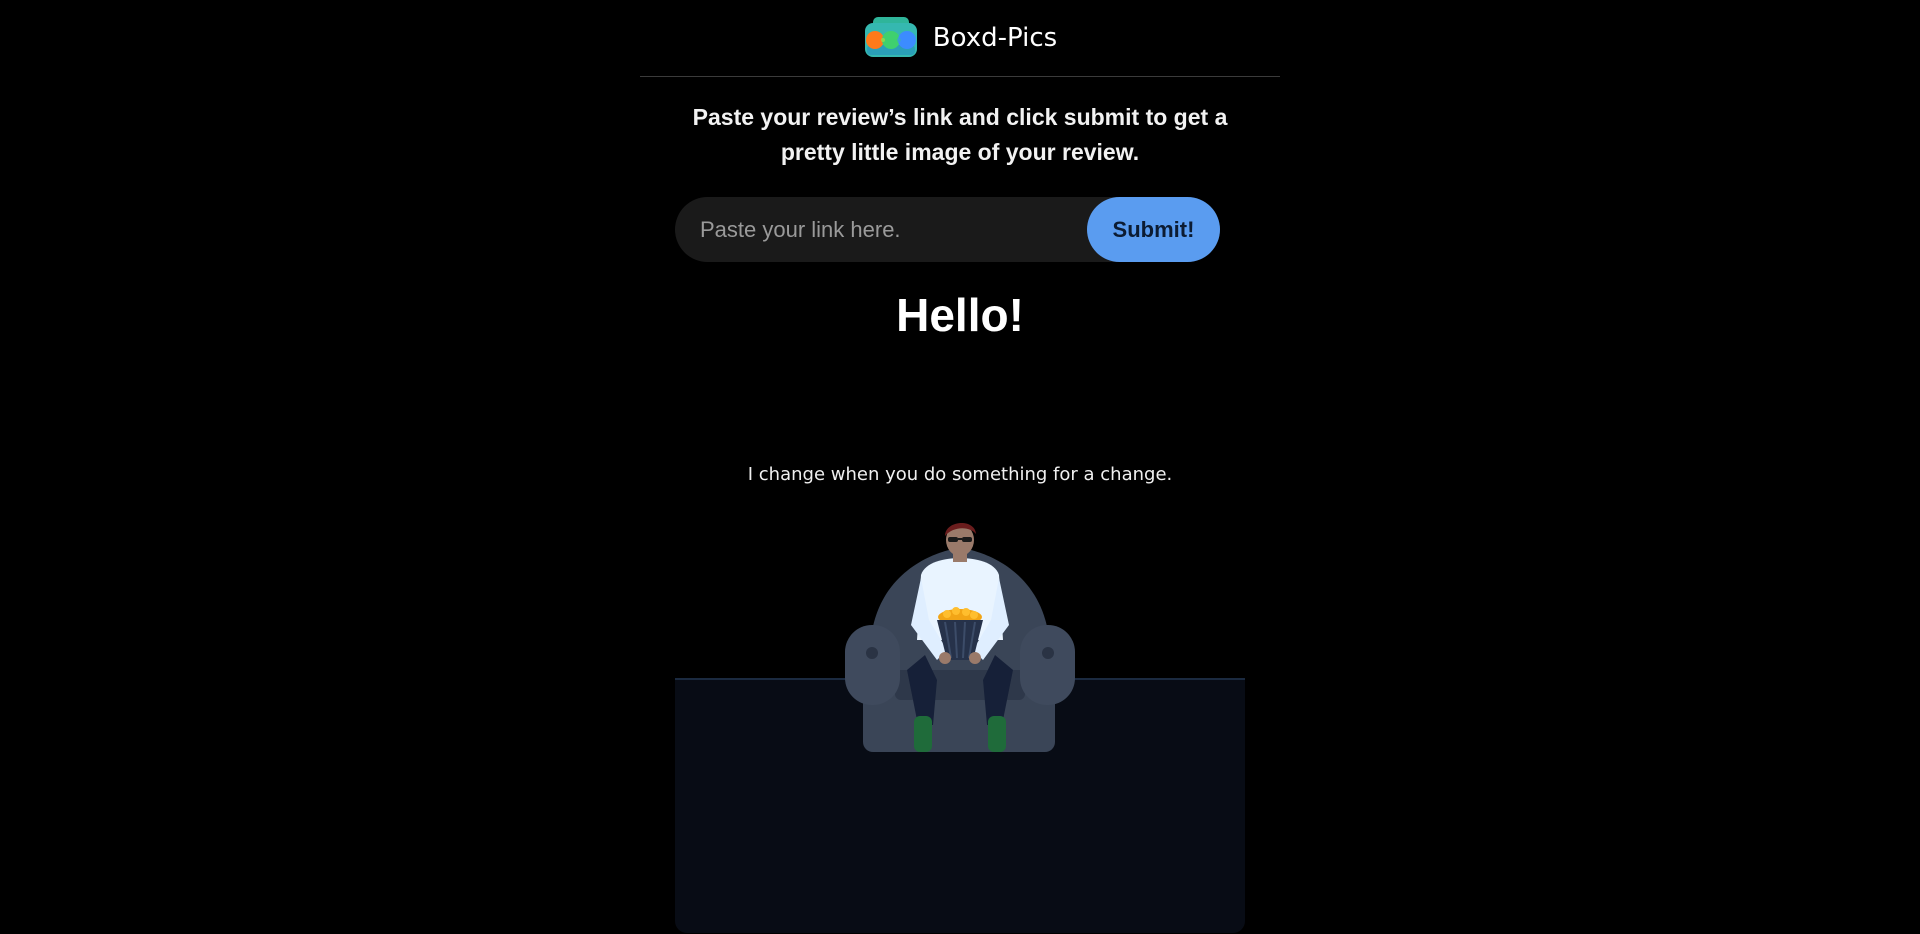 The width and height of the screenshot is (1920, 934). I want to click on link-input, so click(881, 229).